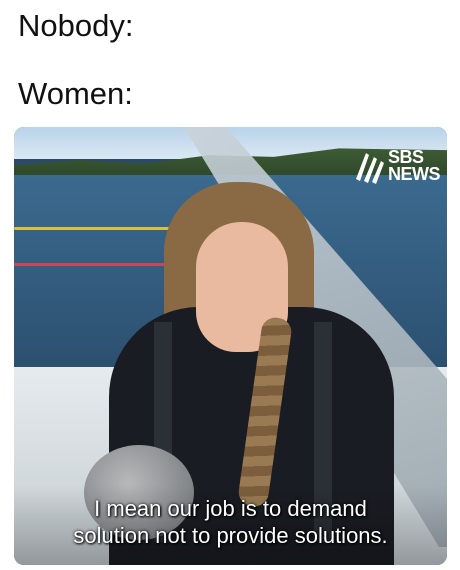 The image size is (460, 570). I want to click on subtitle-line-1: I mean our job is to demand, so click(230, 508).